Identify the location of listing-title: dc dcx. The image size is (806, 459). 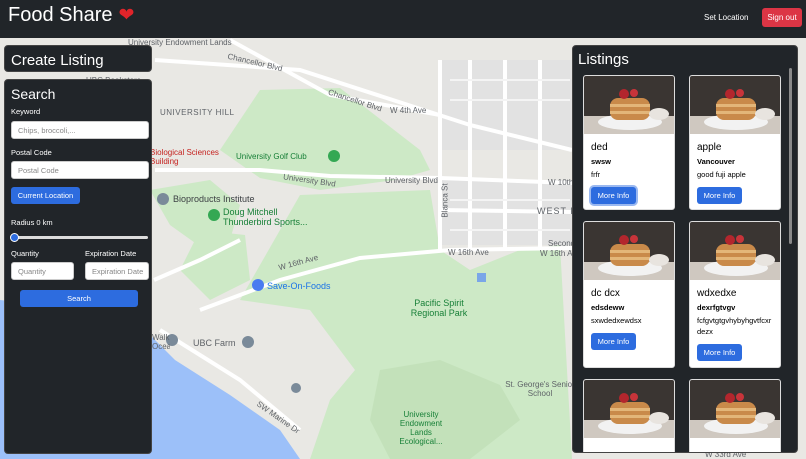
(605, 293).